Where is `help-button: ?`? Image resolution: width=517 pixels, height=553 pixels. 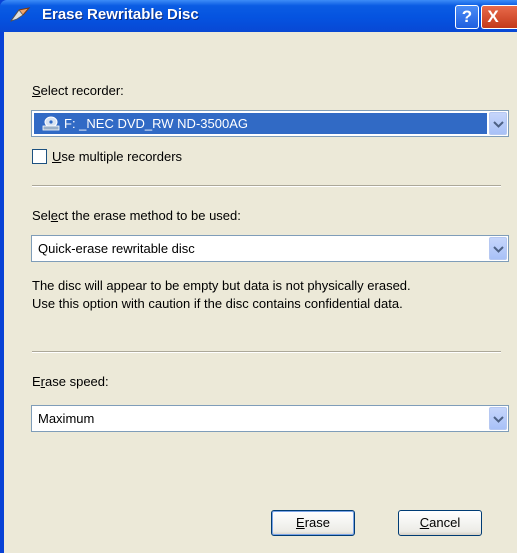 help-button: ? is located at coordinates (467, 17).